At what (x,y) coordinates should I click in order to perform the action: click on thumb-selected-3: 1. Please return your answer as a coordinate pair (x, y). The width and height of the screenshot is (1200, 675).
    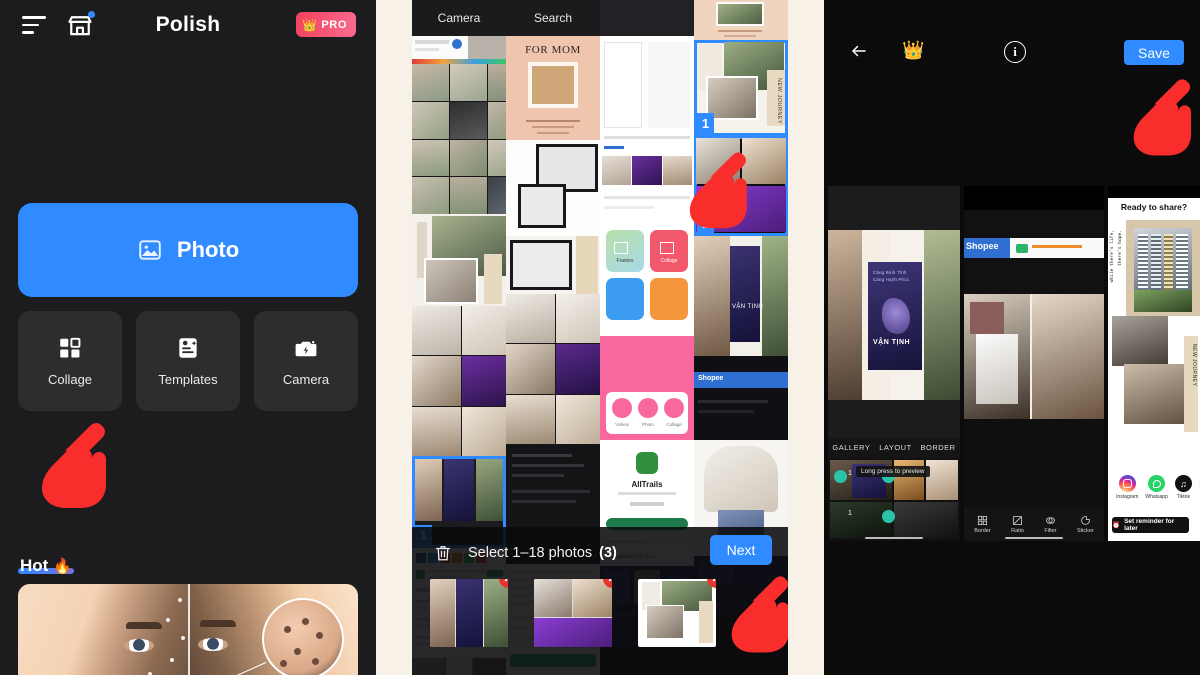
    Looking at the image, I should click on (741, 186).